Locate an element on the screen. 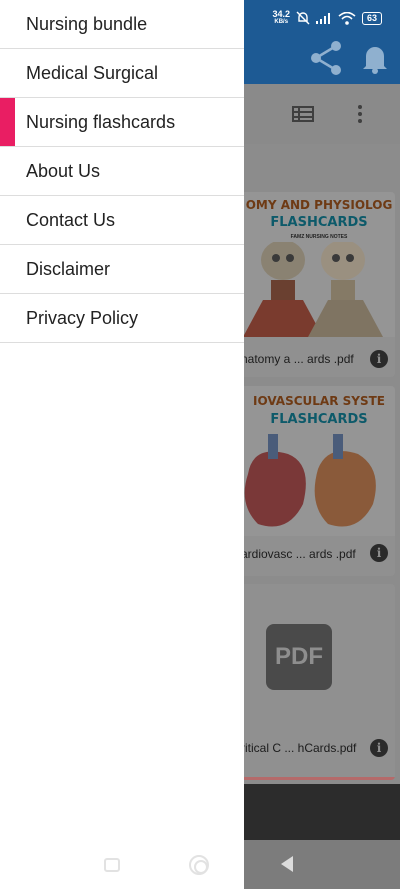 This screenshot has height=889, width=400. drawer-item-privacy-policy: Privacy Policy is located at coordinates (122, 318).